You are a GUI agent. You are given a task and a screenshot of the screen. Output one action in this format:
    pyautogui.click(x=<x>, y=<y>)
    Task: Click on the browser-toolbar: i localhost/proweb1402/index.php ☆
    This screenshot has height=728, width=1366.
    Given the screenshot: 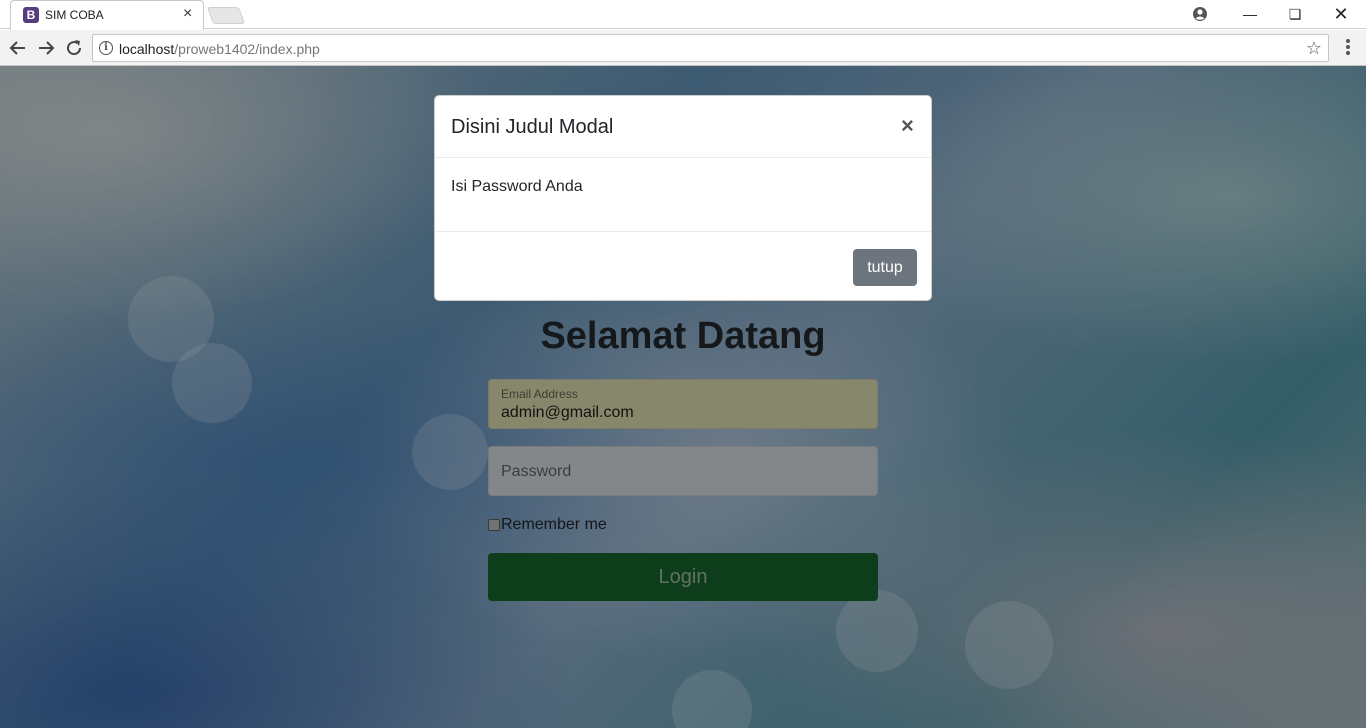 What is the action you would take?
    pyautogui.click(x=683, y=48)
    